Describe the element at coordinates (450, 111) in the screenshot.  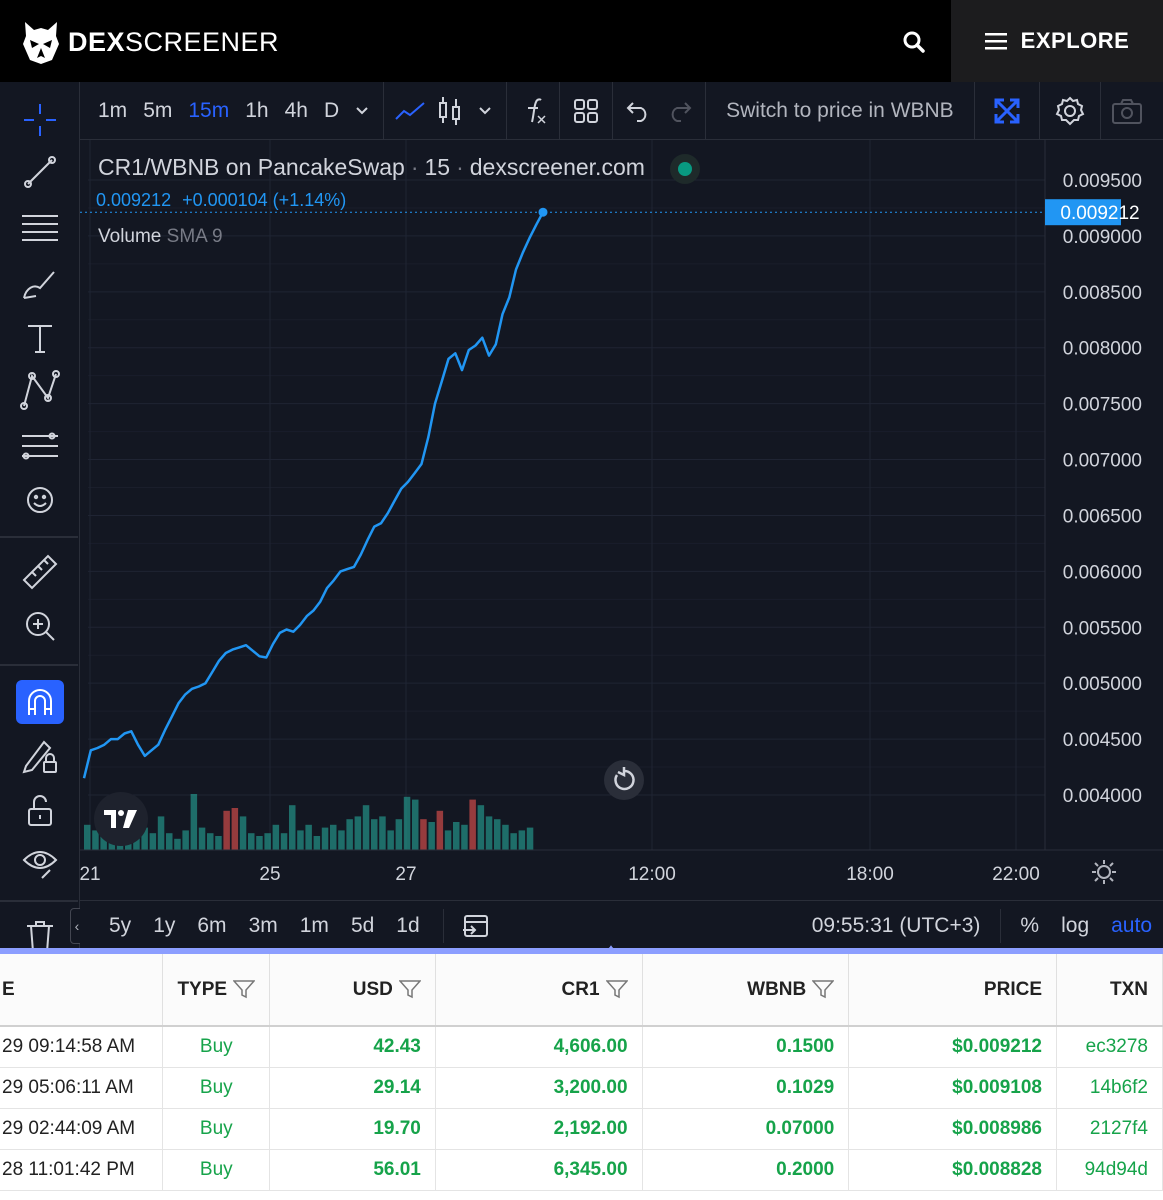
I see `candles-chart-type-button` at that location.